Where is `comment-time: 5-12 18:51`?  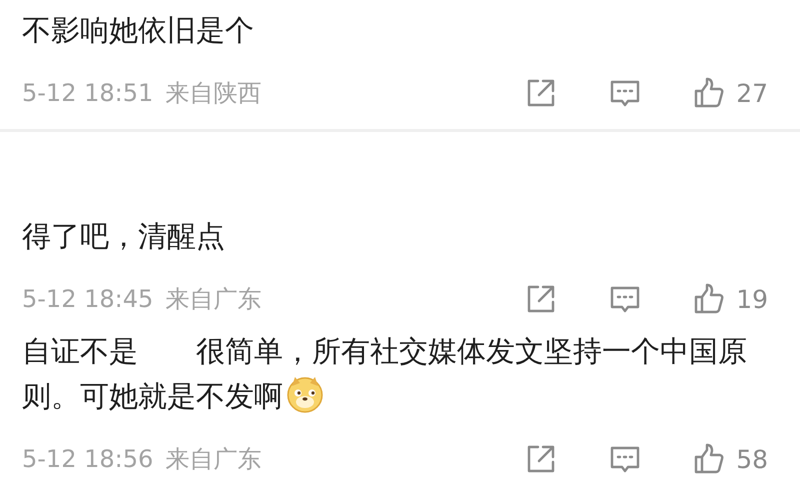 comment-time: 5-12 18:51 is located at coordinates (88, 93).